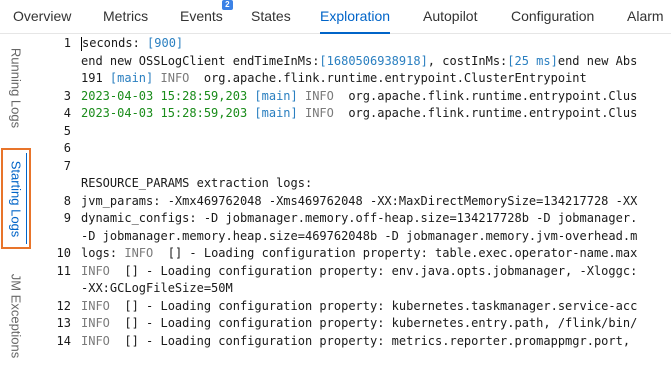 The width and height of the screenshot is (671, 376). Describe the element at coordinates (597, 60) in the screenshot. I see `log-text: end new Abs` at that location.